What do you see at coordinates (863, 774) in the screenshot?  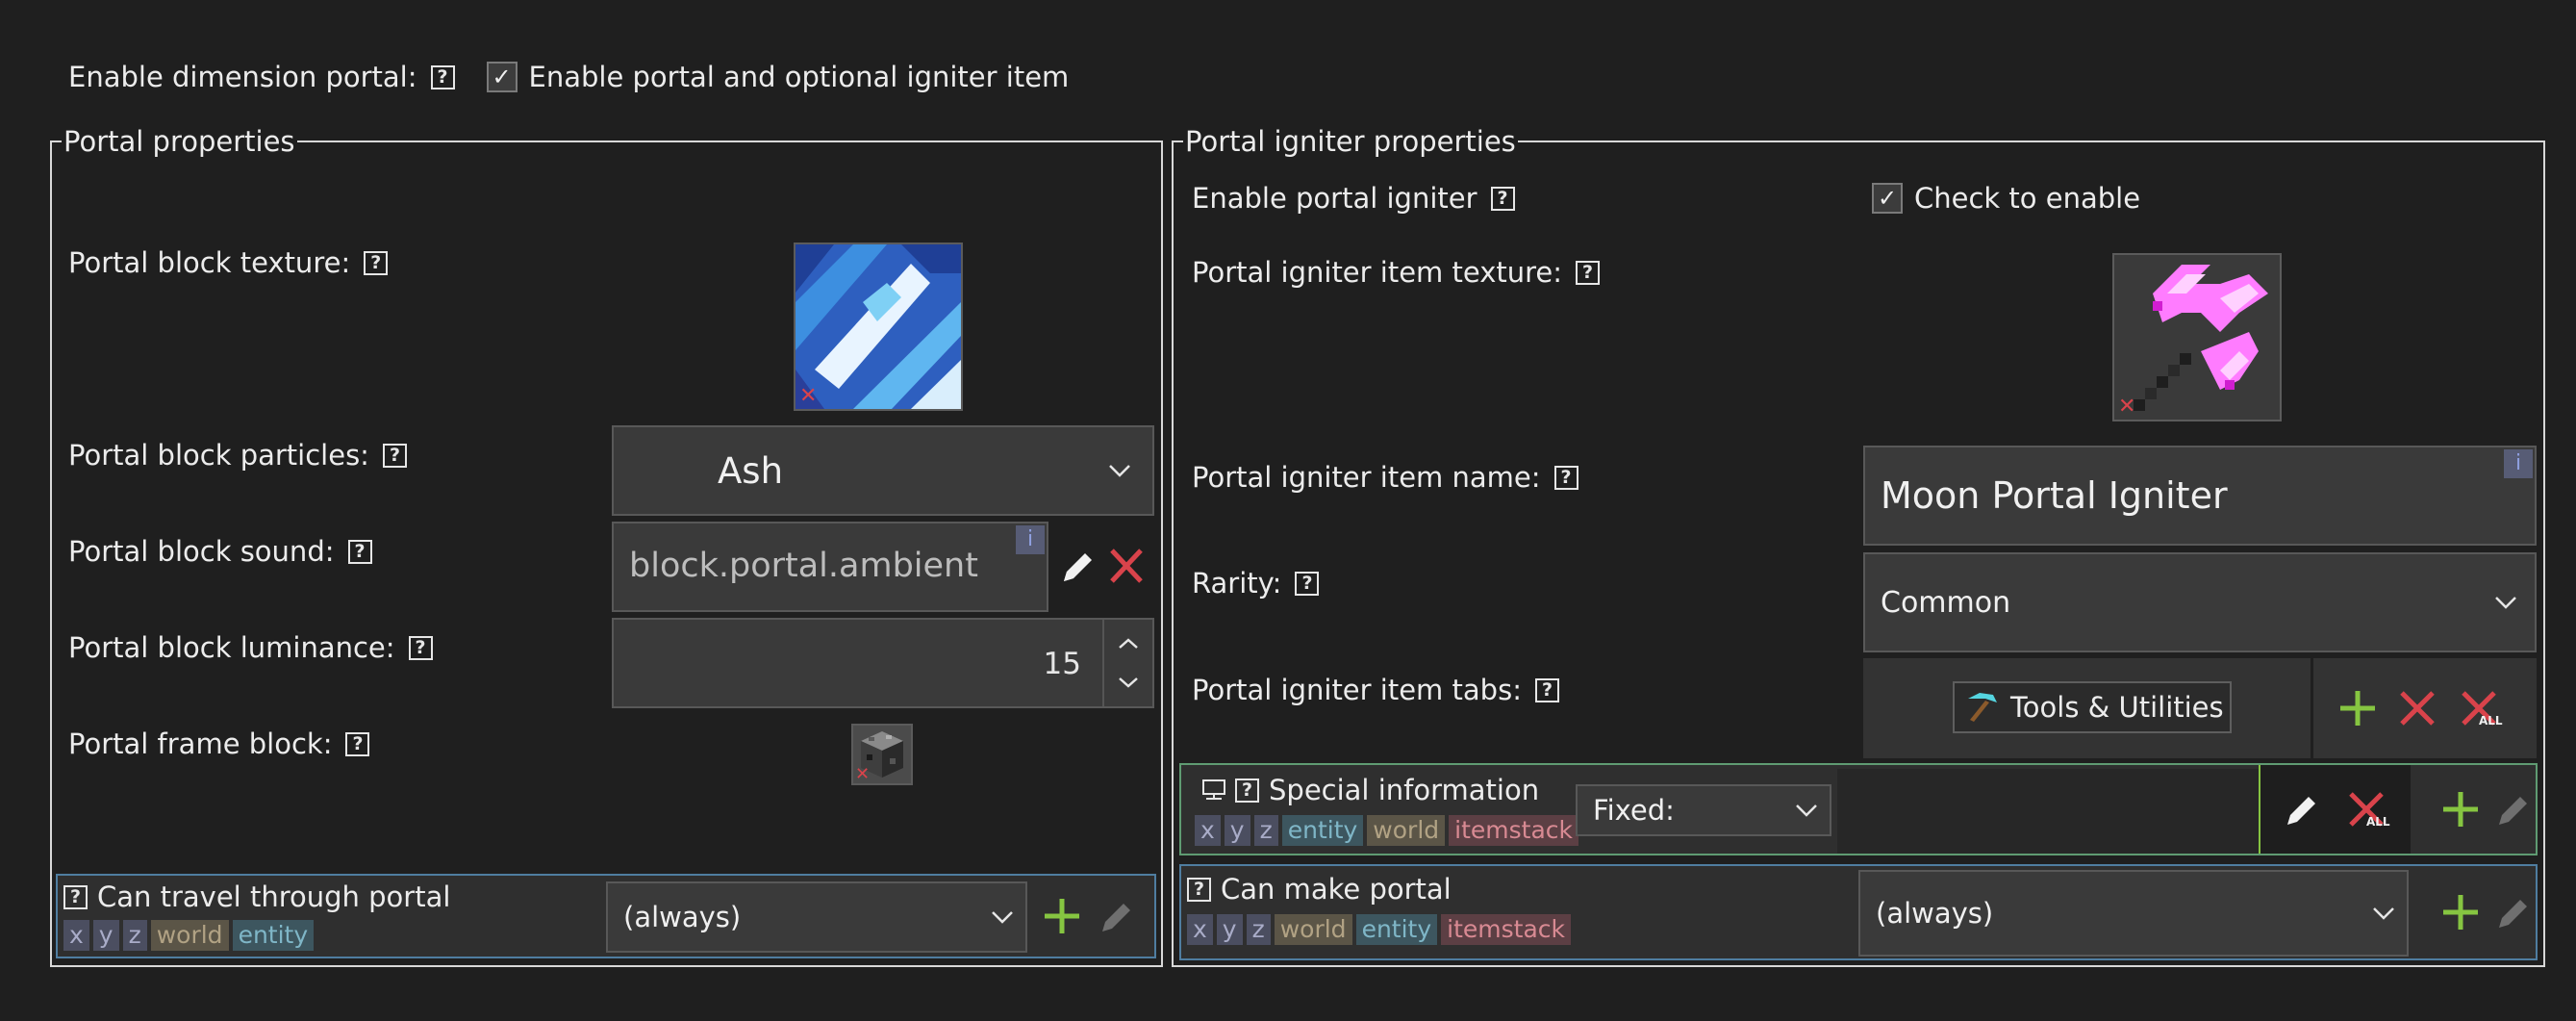 I see `remove-frame-icon: ✕` at bounding box center [863, 774].